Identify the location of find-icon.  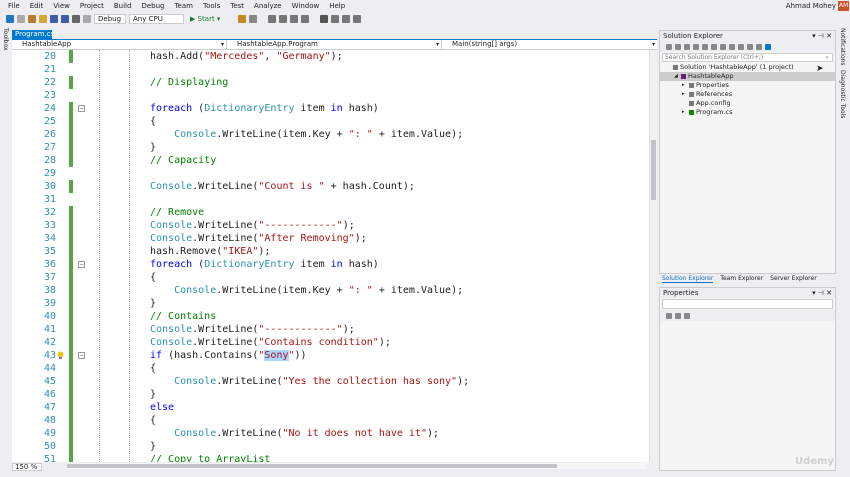
(253, 18).